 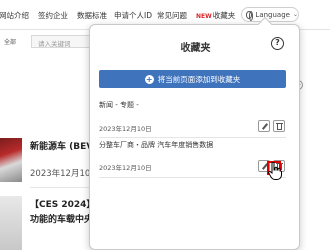 I want to click on nav-item-faq: 常见问题, so click(x=172, y=15).